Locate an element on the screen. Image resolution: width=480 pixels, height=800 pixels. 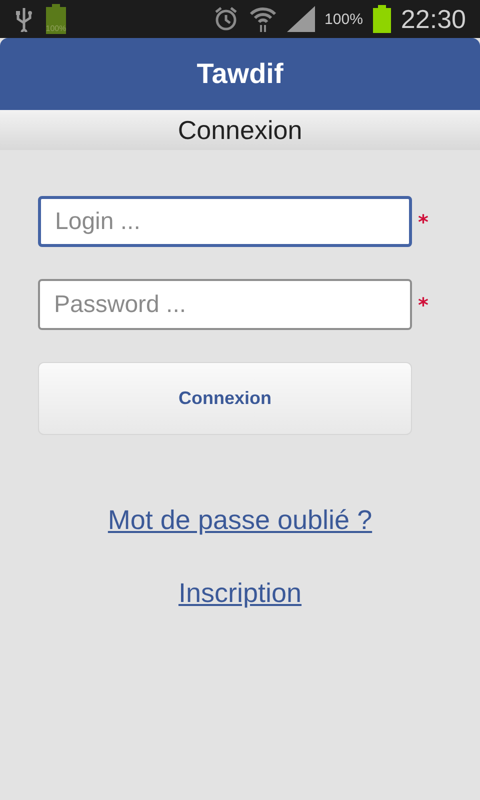
battery-percent: 100% is located at coordinates (343, 19).